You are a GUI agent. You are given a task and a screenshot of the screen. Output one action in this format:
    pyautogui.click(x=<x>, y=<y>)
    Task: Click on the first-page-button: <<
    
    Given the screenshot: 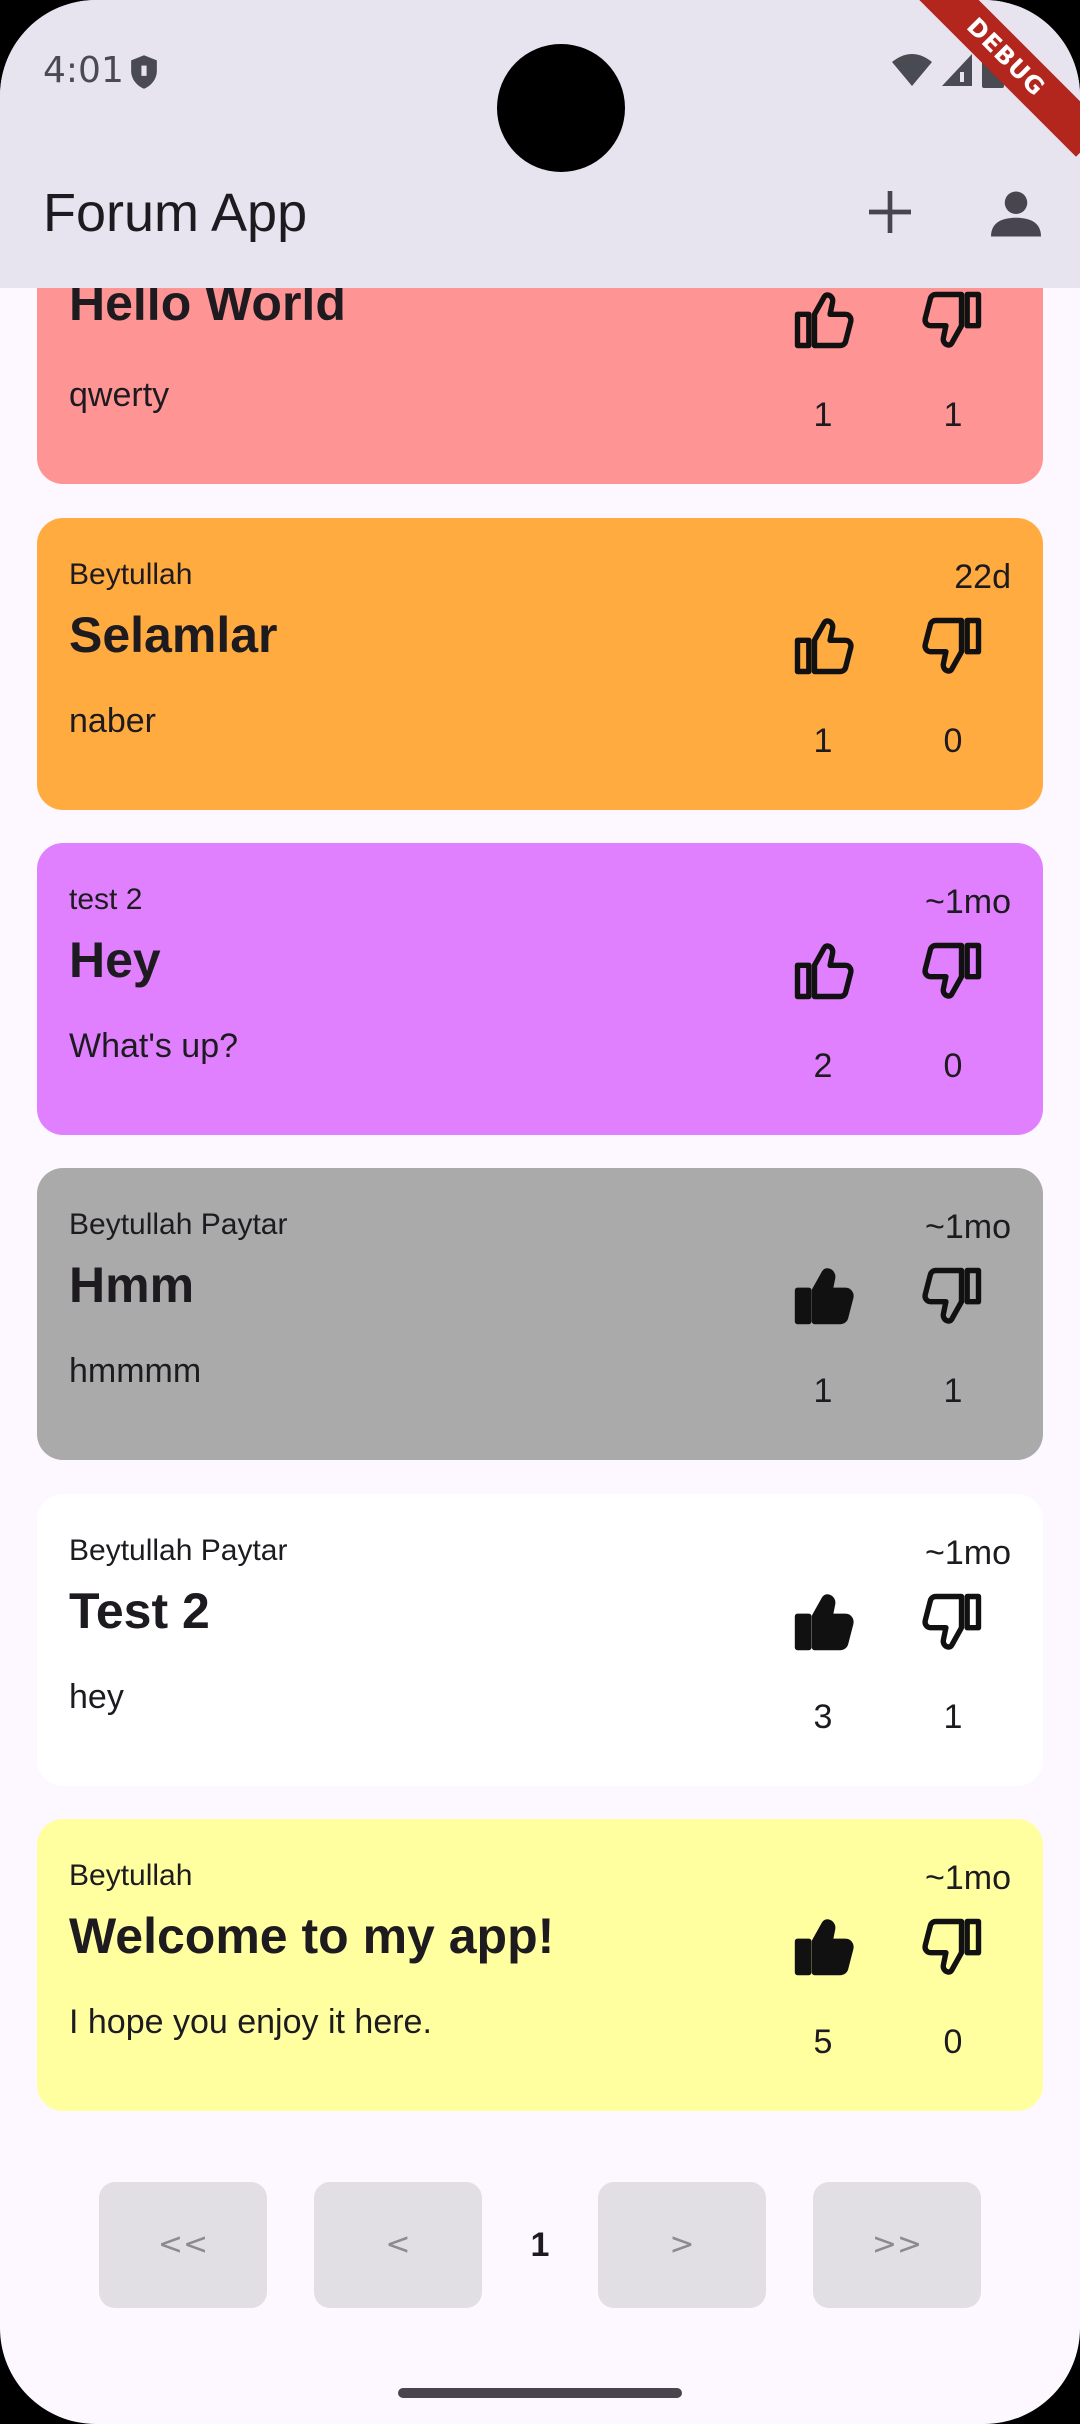 What is the action you would take?
    pyautogui.click(x=183, y=2245)
    